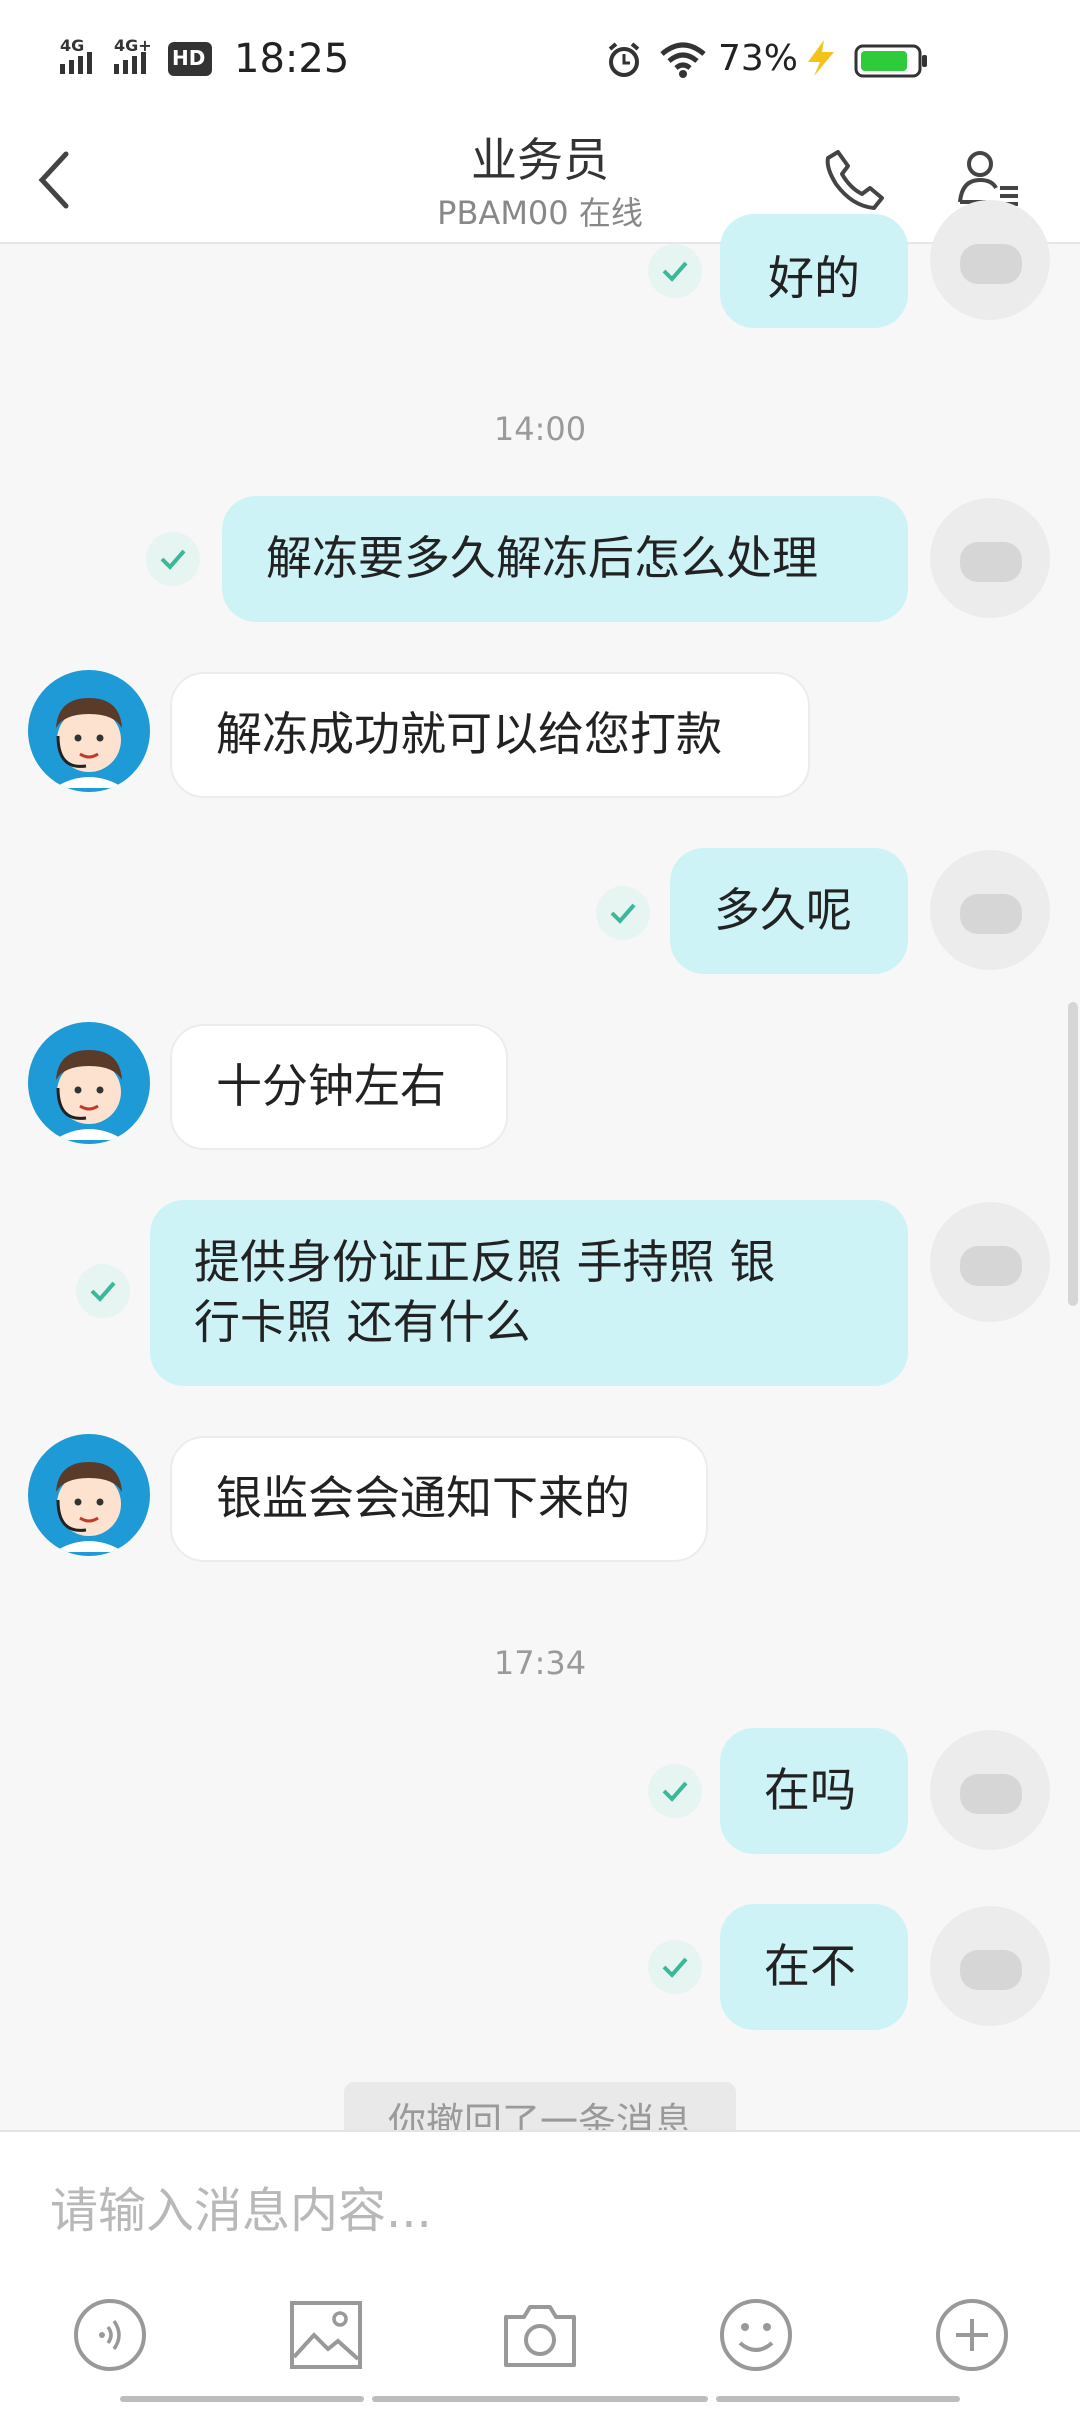 This screenshot has width=1080, height=2410. Describe the element at coordinates (362, 1322) in the screenshot. I see `message-text-line2: 行卡照 还有什么` at that location.